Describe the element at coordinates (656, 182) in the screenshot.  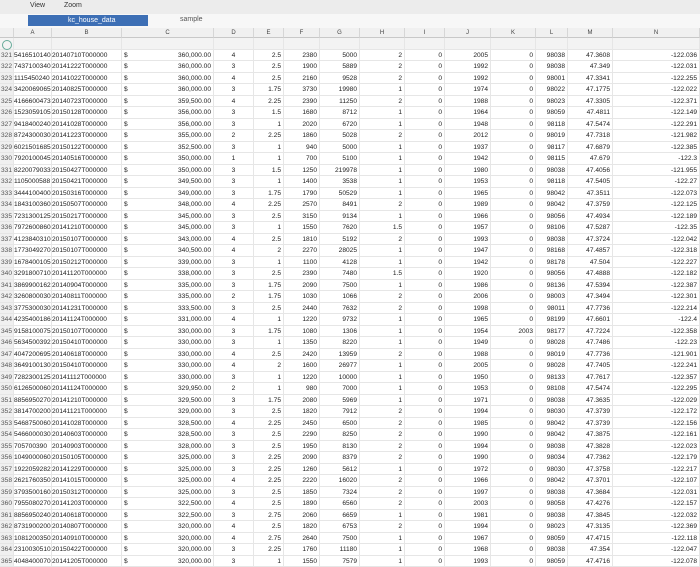
I see `cell-long: -122.27` at that location.